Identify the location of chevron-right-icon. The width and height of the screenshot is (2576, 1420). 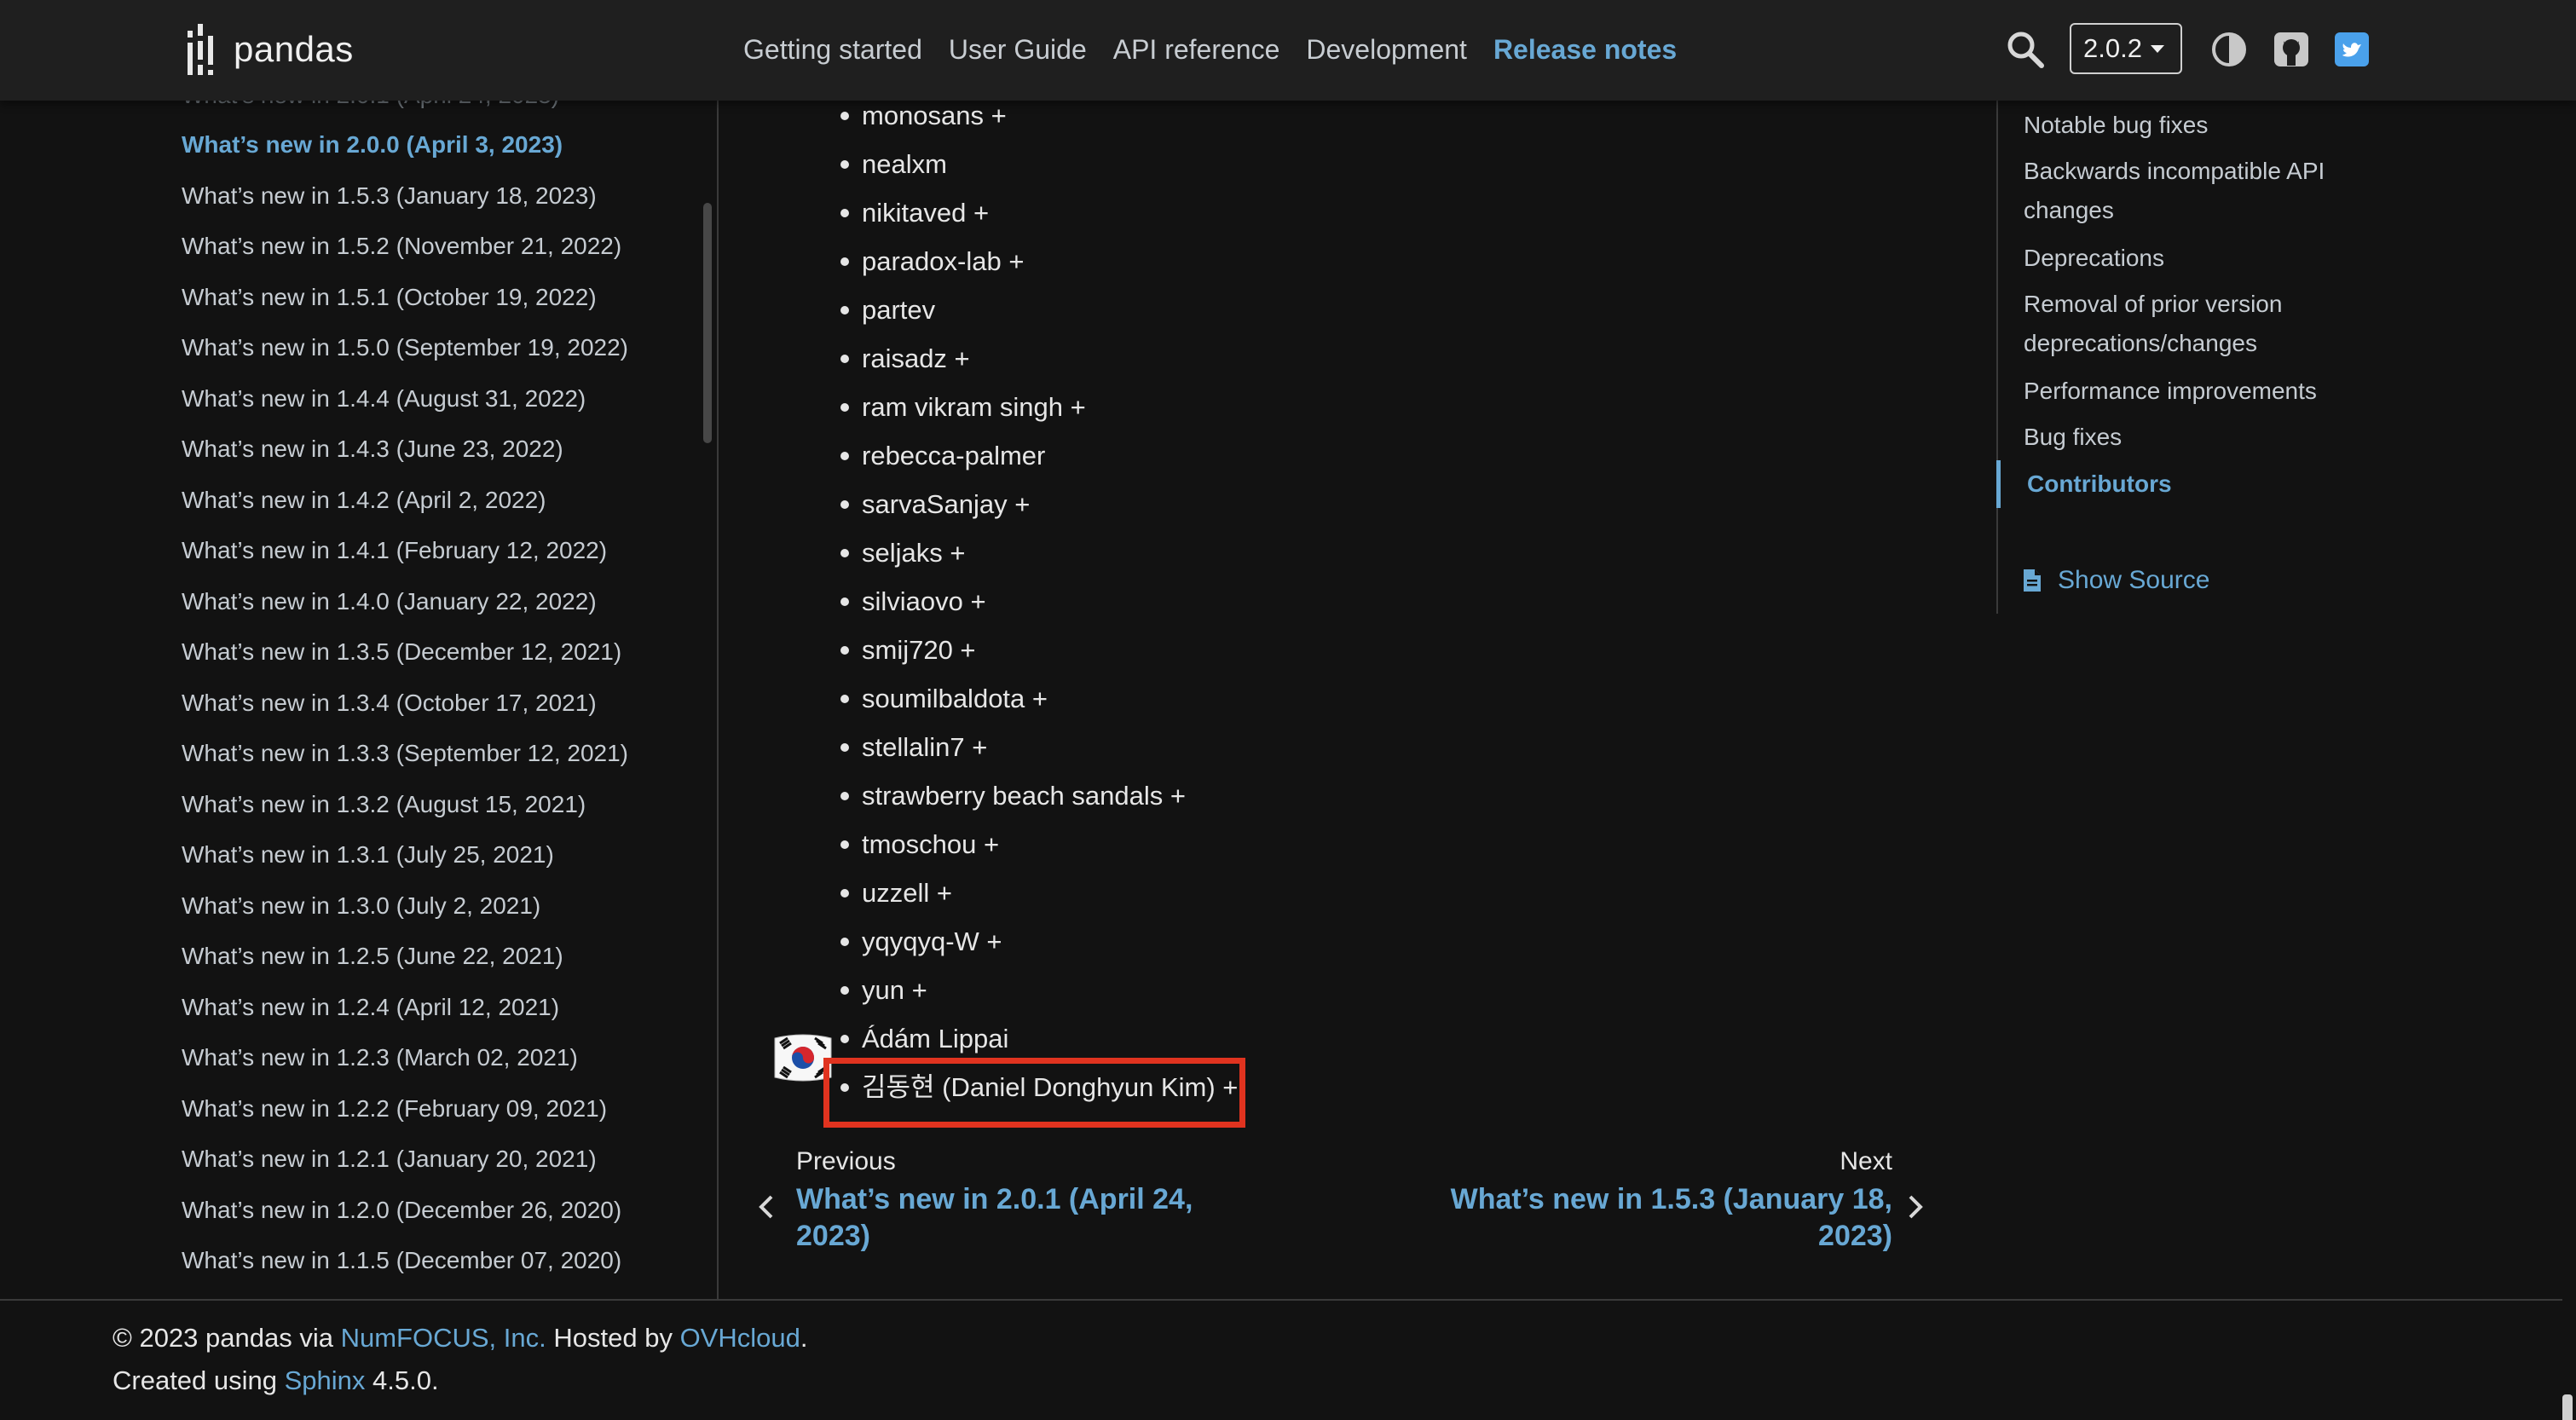
(1916, 1207).